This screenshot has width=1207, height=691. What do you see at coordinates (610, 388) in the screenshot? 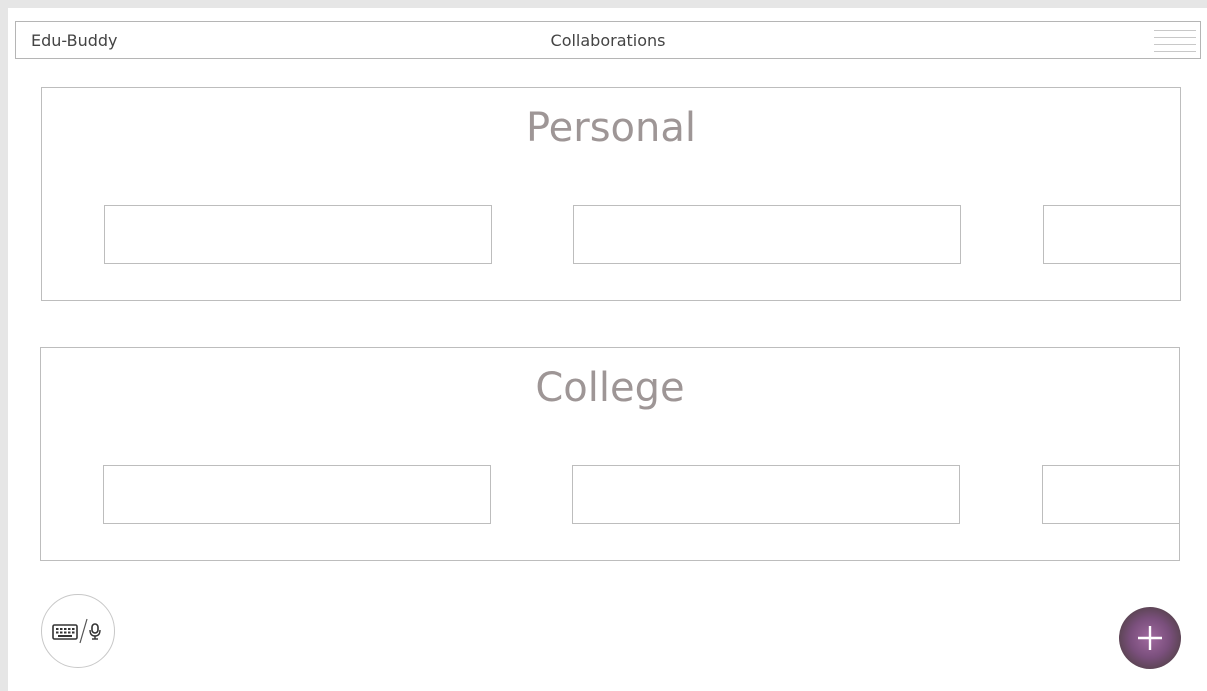
I see `section-title-college: College` at bounding box center [610, 388].